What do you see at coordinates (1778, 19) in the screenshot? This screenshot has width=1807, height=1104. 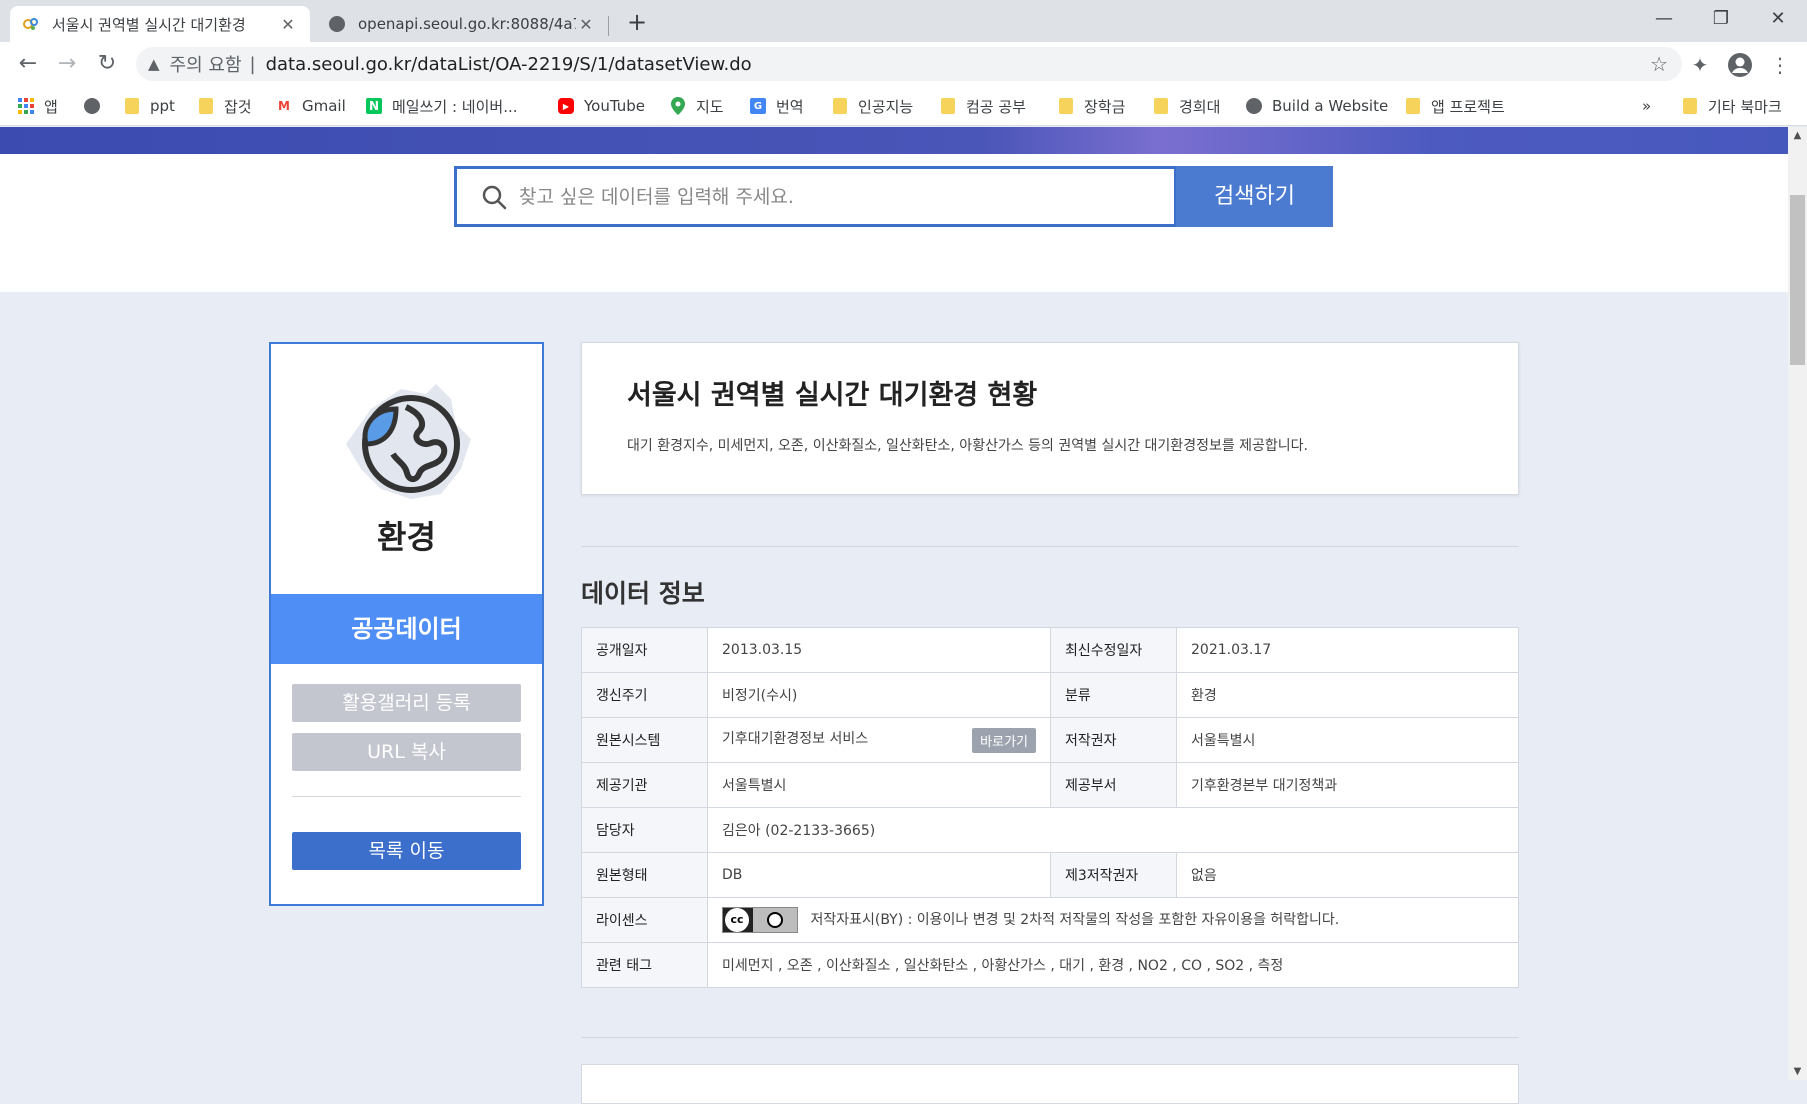 I see `close-window-icon: ✕` at bounding box center [1778, 19].